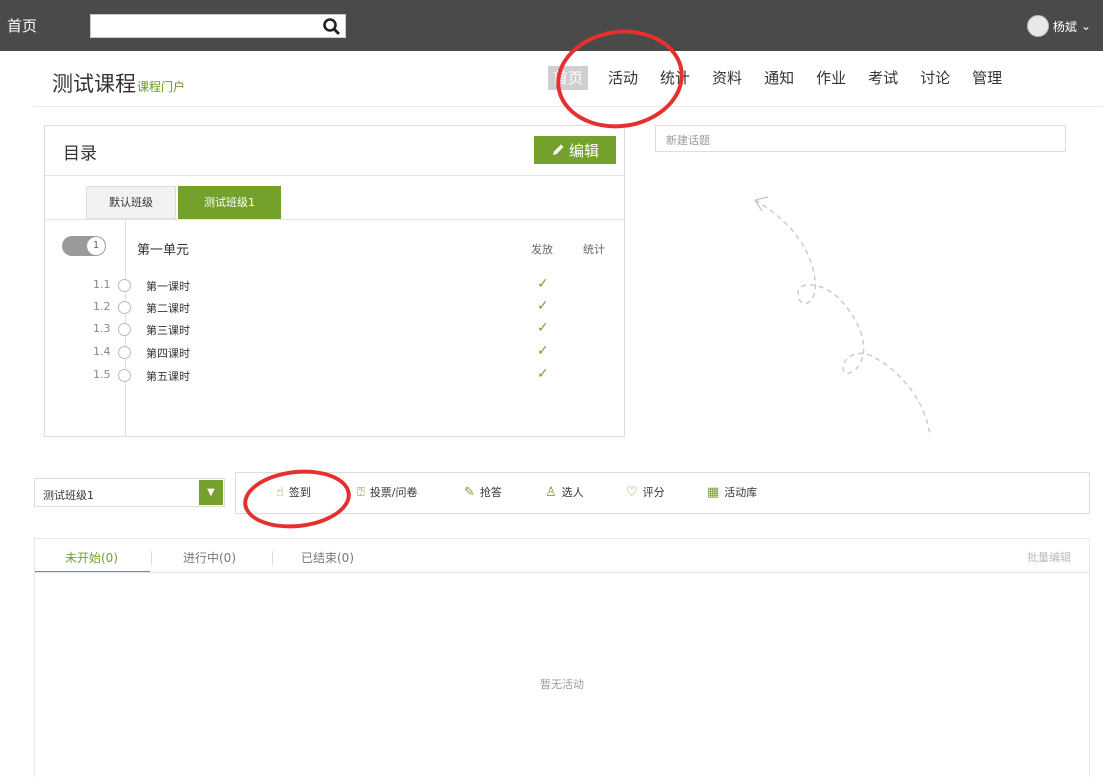 This screenshot has height=777, width=1103. I want to click on unit-toggle: 1, so click(84, 246).